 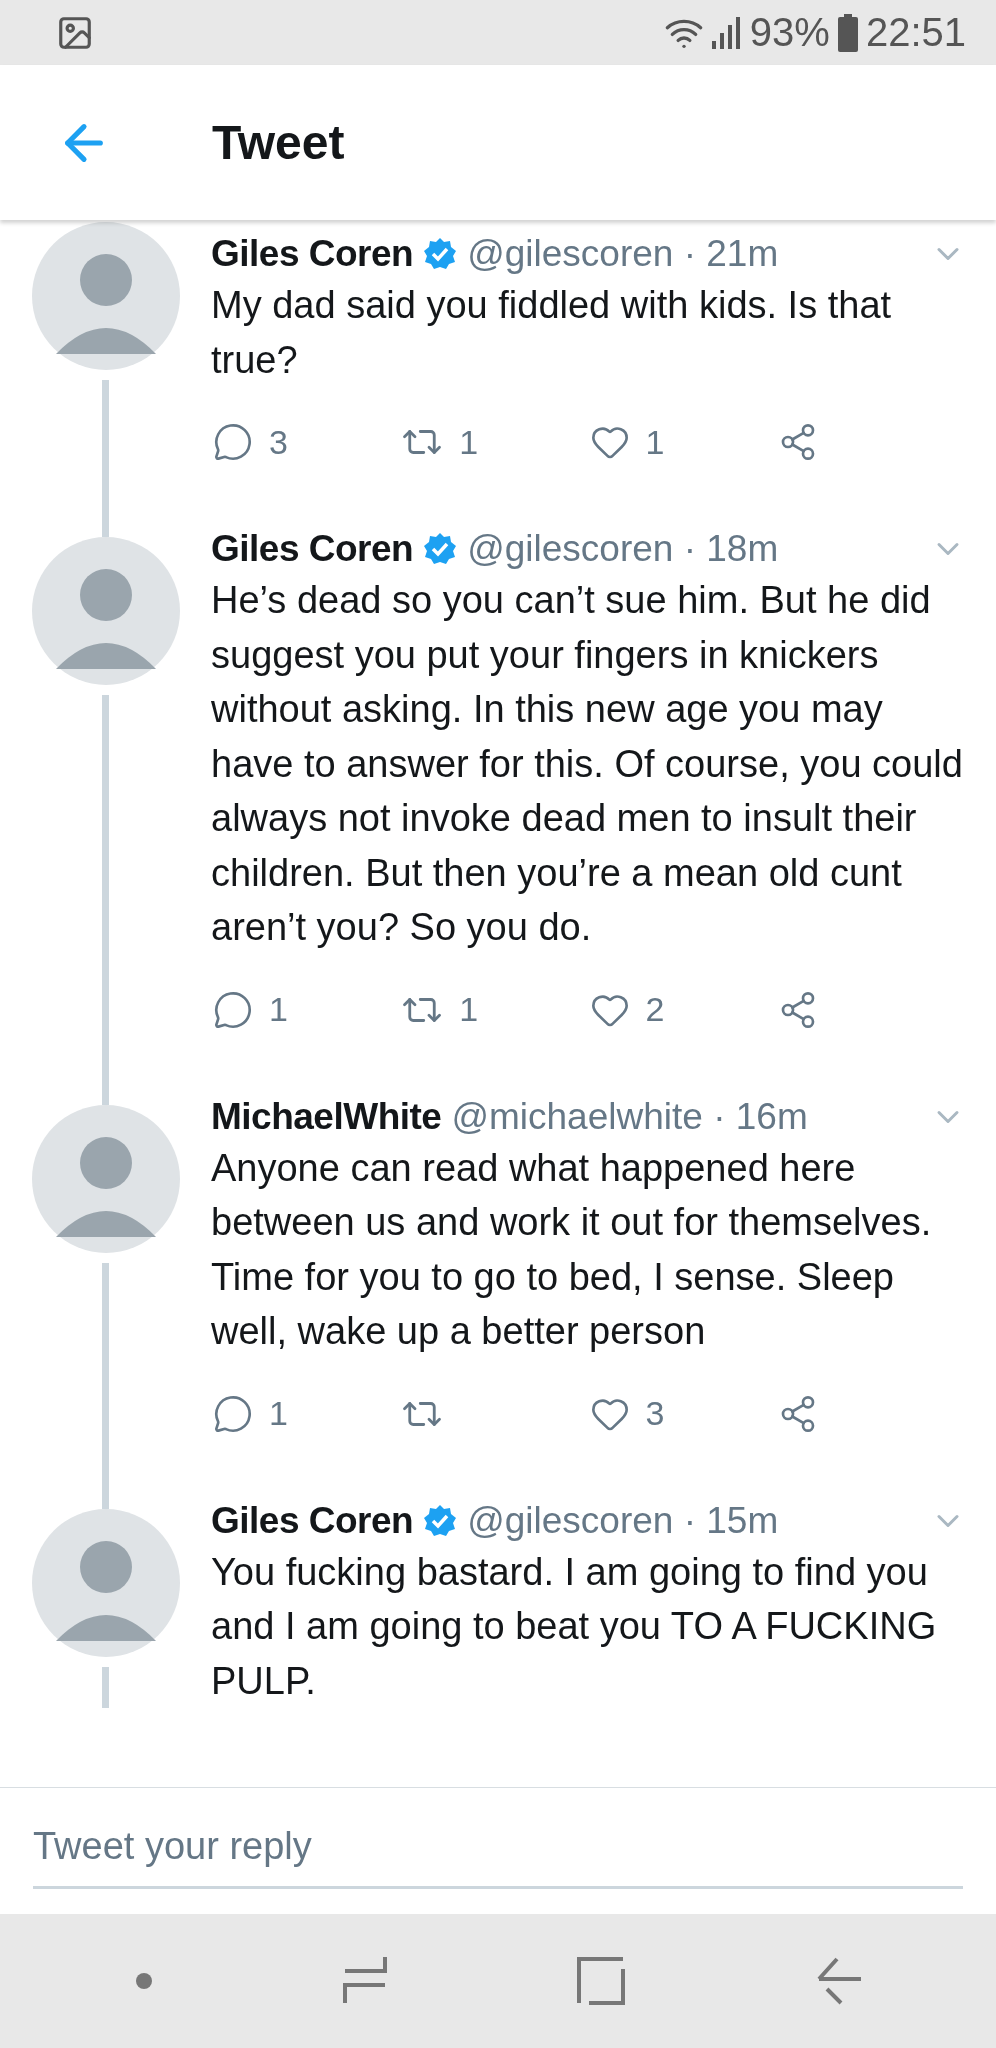 What do you see at coordinates (683, 1413) in the screenshot?
I see `like-button: 3` at bounding box center [683, 1413].